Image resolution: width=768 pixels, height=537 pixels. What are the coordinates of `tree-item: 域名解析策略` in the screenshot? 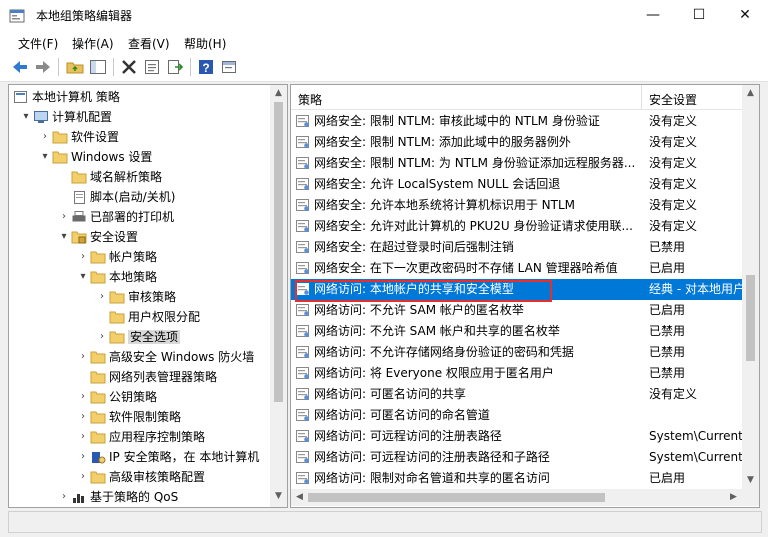 It's located at (109, 177).